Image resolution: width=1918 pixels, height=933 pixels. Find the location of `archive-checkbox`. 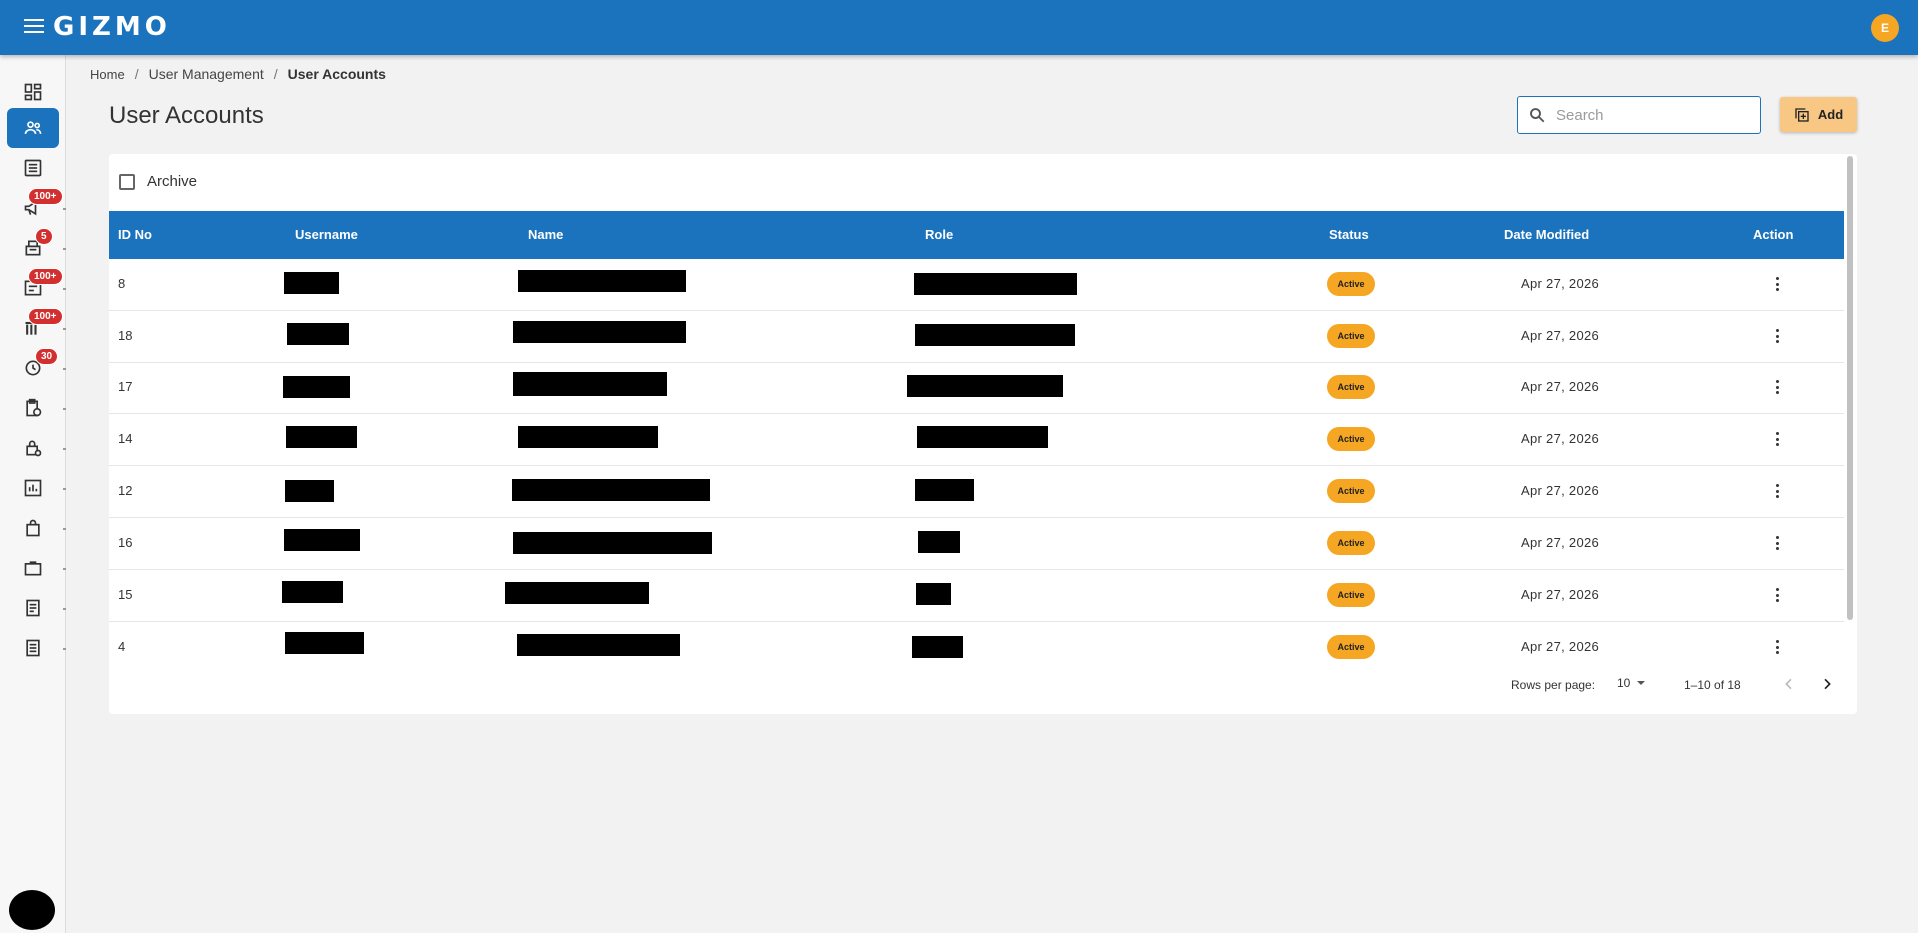

archive-checkbox is located at coordinates (127, 181).